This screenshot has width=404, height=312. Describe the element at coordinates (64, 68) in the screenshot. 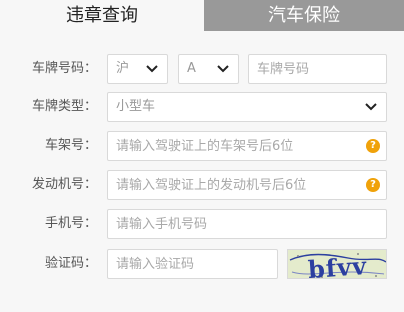

I see `plate-number-label: 车牌号码：` at that location.